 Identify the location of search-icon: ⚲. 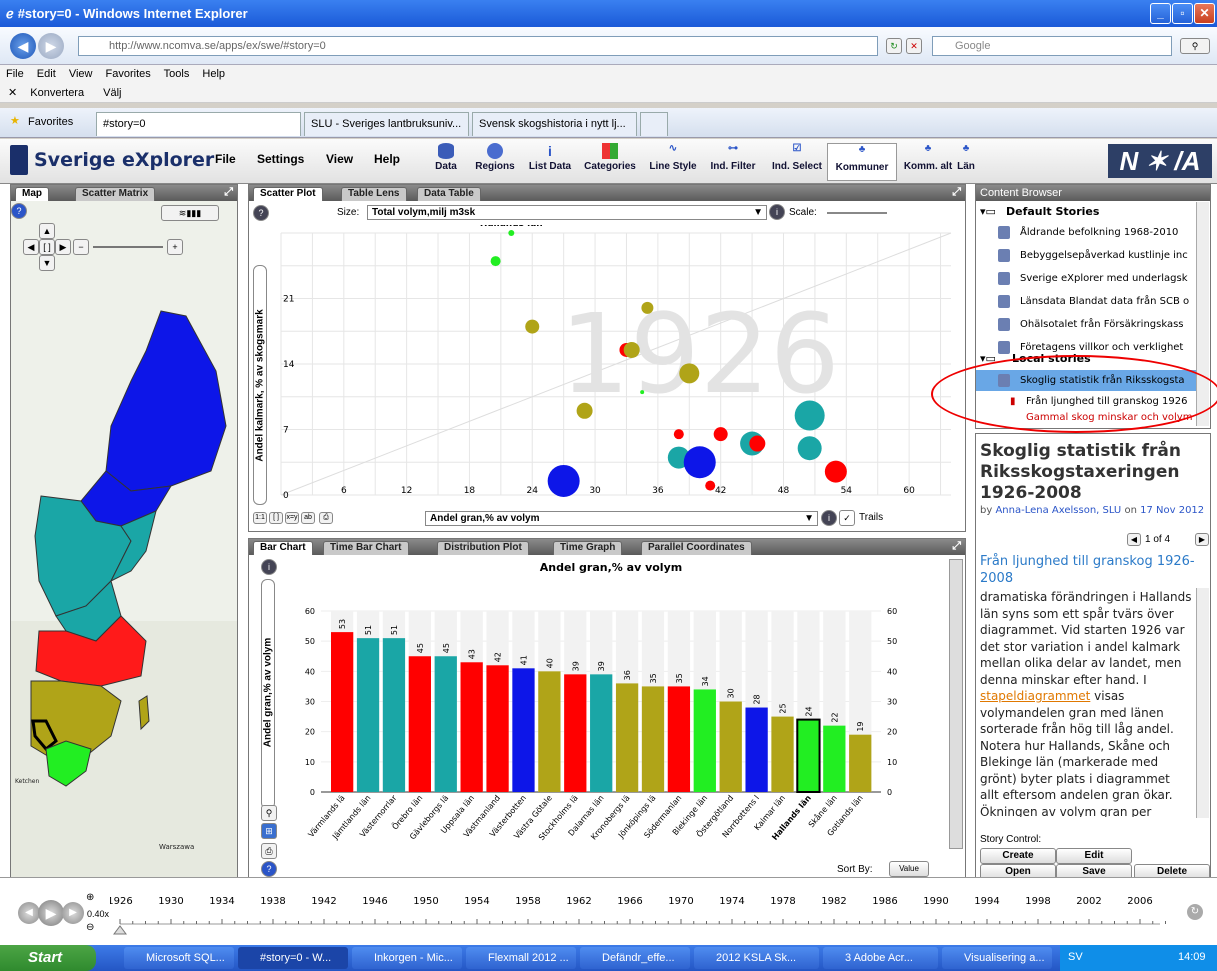
(1195, 46).